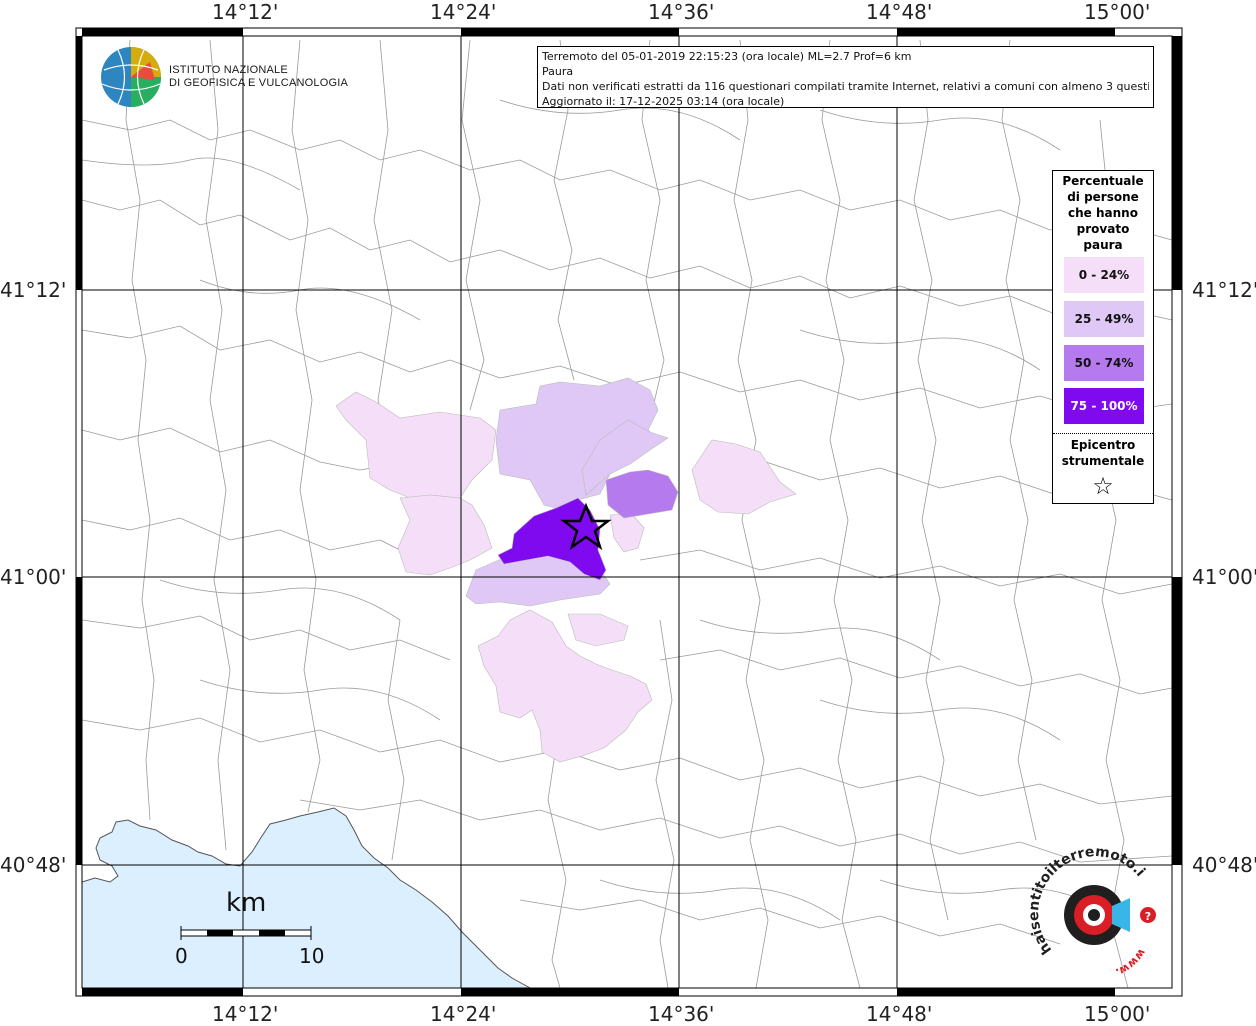 This screenshot has width=1256, height=1026. What do you see at coordinates (1103, 229) in the screenshot?
I see `legend-title-line-4: provato` at bounding box center [1103, 229].